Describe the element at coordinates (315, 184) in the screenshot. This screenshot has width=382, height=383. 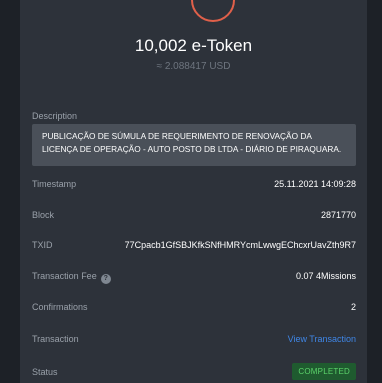
I see `timestamp-value: 25.11.2021 14:09:28` at that location.